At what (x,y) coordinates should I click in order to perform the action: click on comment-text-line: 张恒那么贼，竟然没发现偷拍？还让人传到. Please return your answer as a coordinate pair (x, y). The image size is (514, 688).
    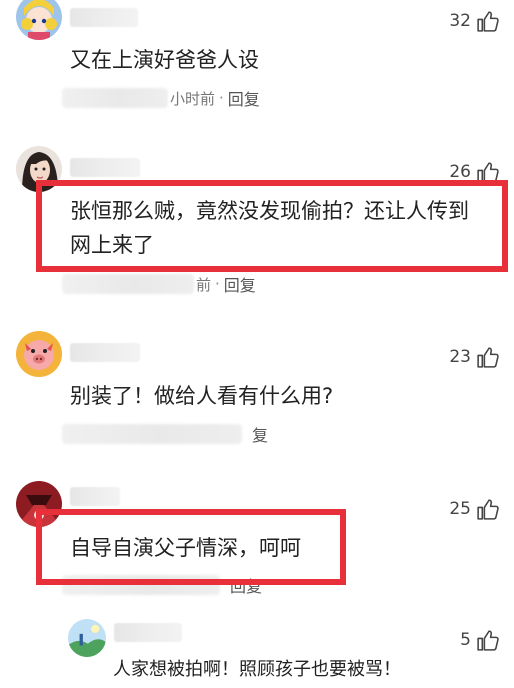
    Looking at the image, I should click on (269, 211).